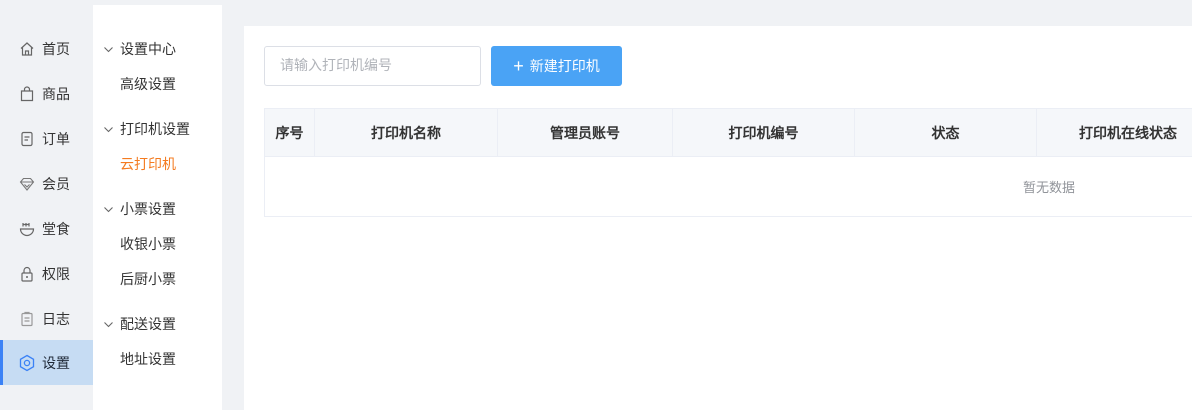  Describe the element at coordinates (27, 274) in the screenshot. I see `lock-icon` at that location.